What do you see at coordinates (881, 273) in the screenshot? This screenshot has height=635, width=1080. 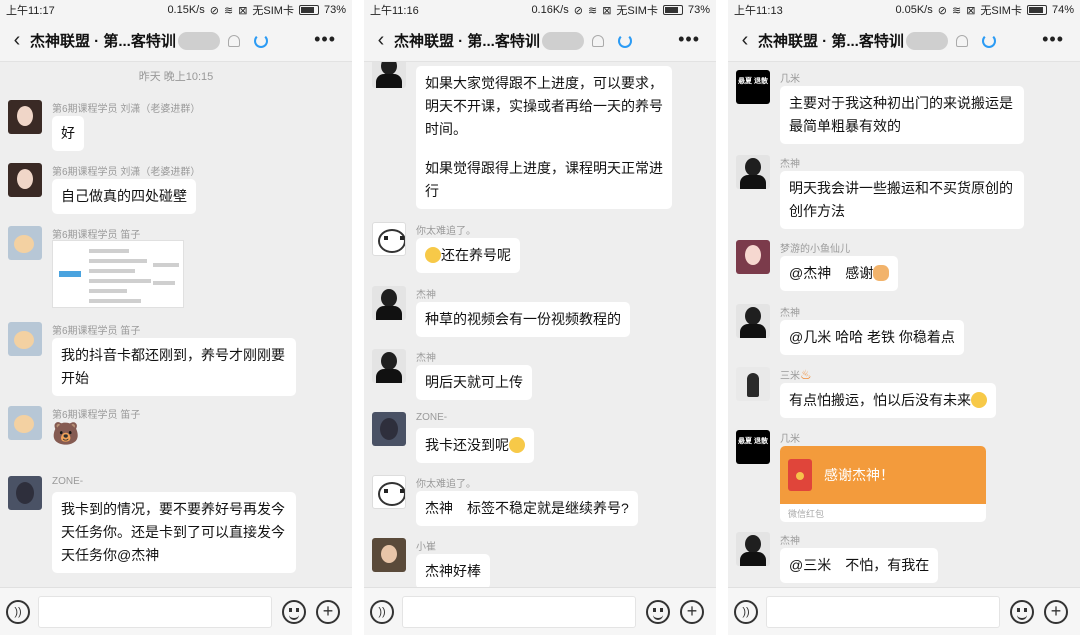 I see `handshake-emoji-icon` at bounding box center [881, 273].